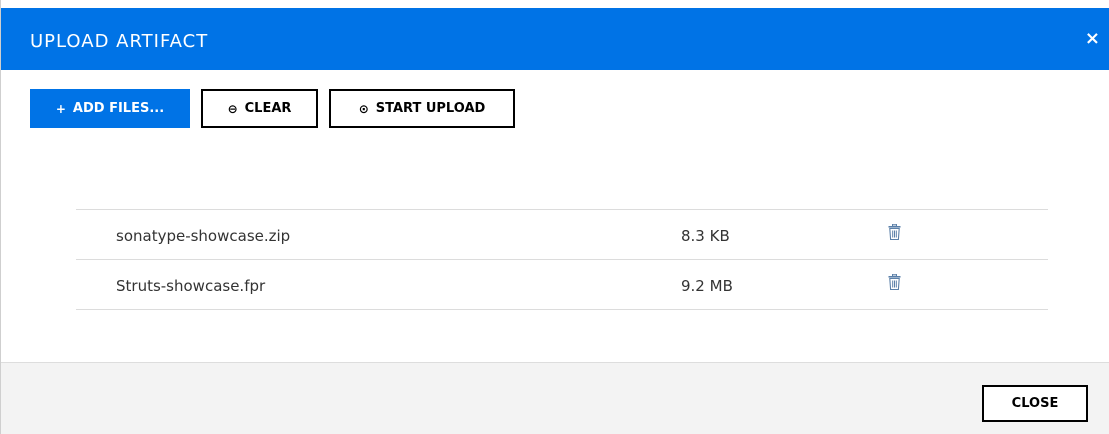 Image resolution: width=1109 pixels, height=434 pixels. Describe the element at coordinates (232, 108) in the screenshot. I see `minus-circle-icon: ⊖` at that location.